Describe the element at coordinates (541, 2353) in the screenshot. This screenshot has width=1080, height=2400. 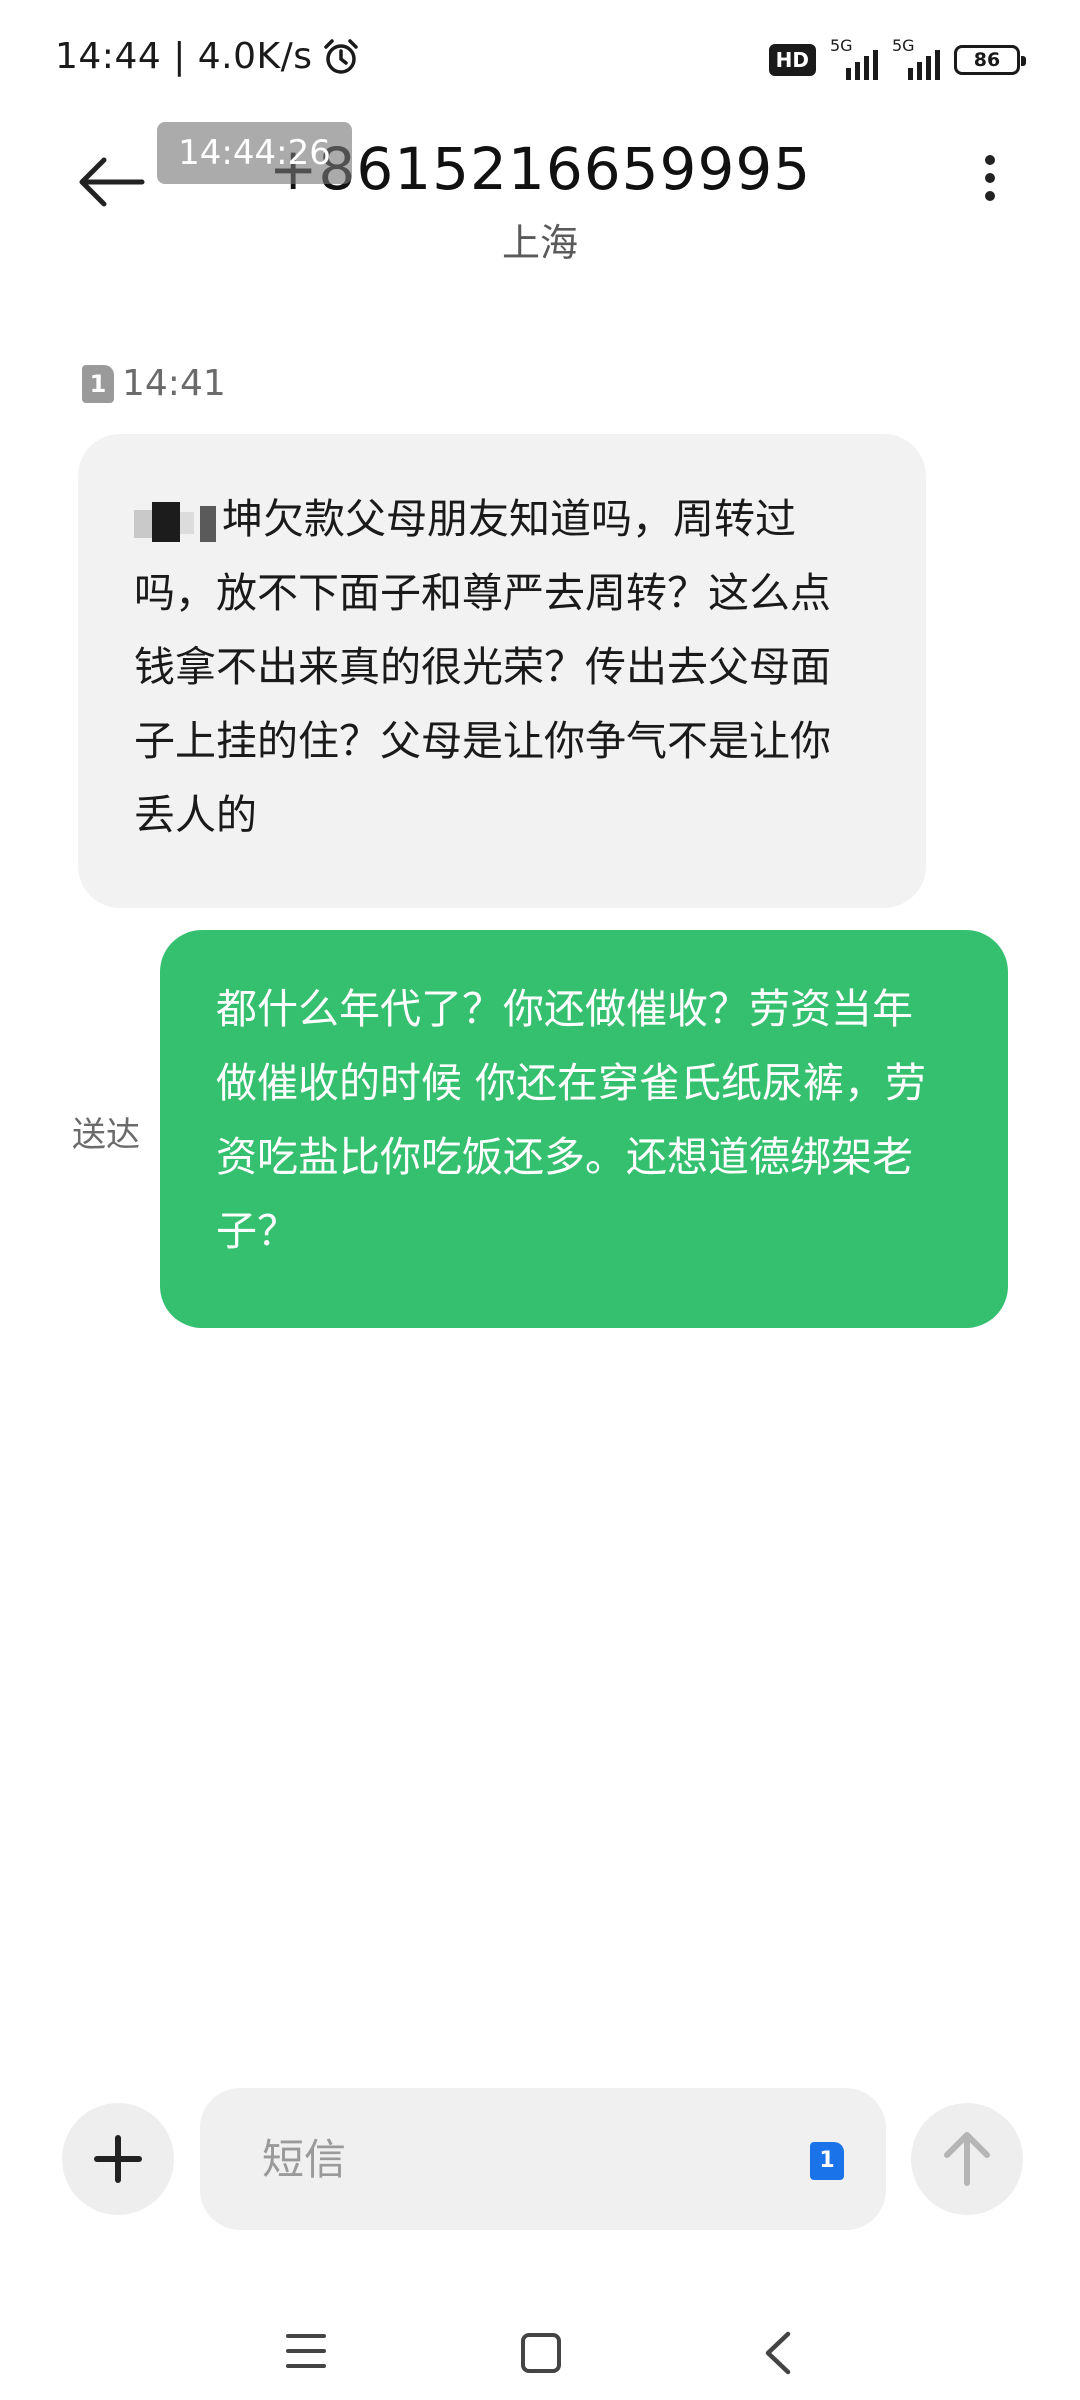
I see `nav-home-icon` at that location.